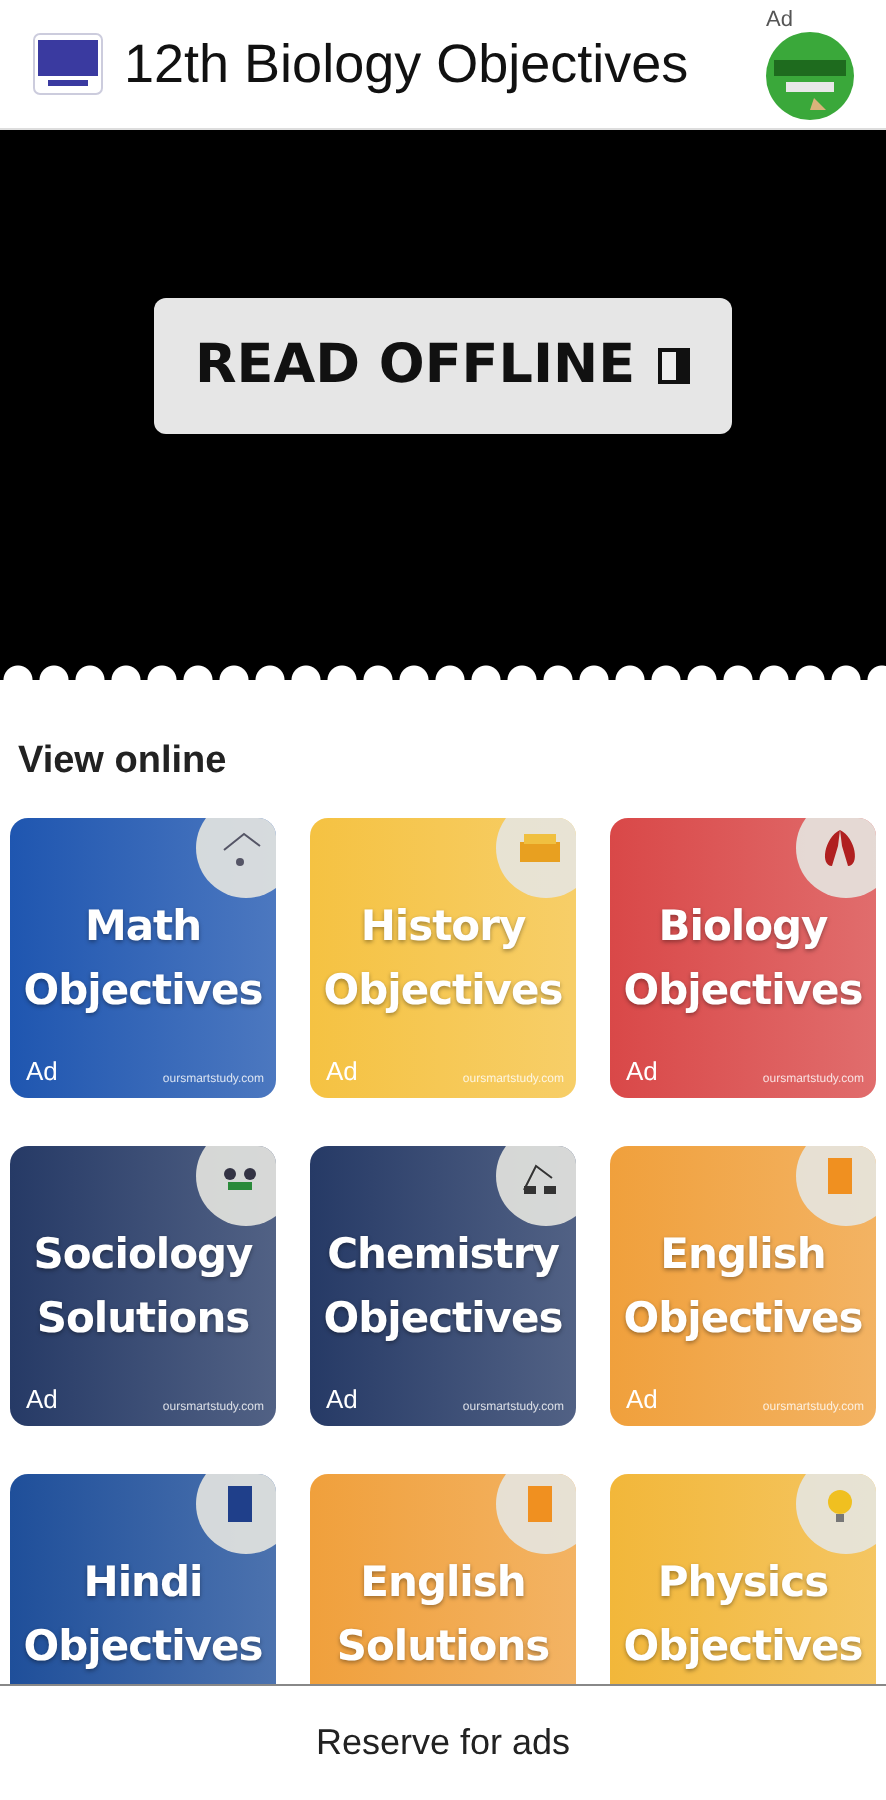 The height and width of the screenshot is (1800, 886). I want to click on card-title: Physics, so click(743, 1583).